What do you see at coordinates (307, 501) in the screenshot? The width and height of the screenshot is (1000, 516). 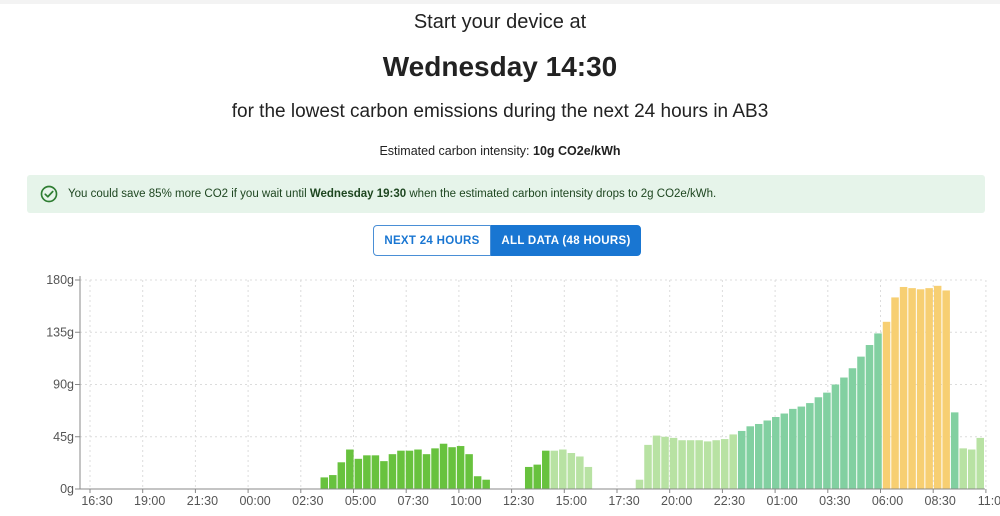 I see `x-tick-label: 02:30` at bounding box center [307, 501].